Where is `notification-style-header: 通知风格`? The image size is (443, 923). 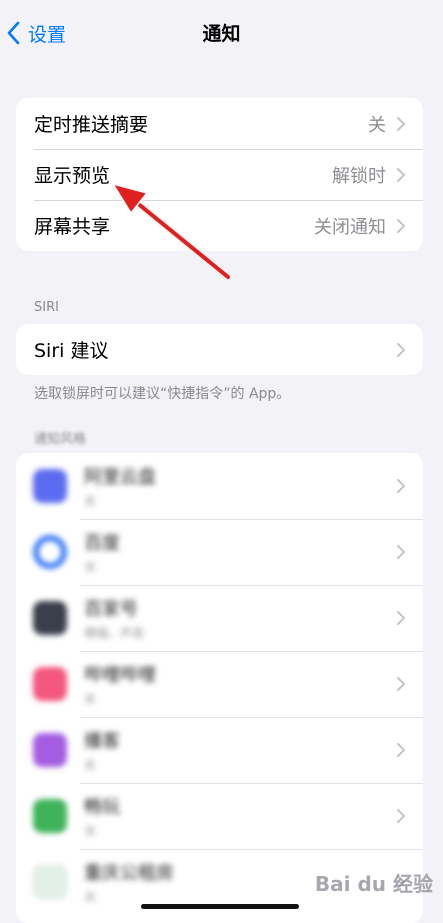 notification-style-header: 通知风格 is located at coordinates (60, 439).